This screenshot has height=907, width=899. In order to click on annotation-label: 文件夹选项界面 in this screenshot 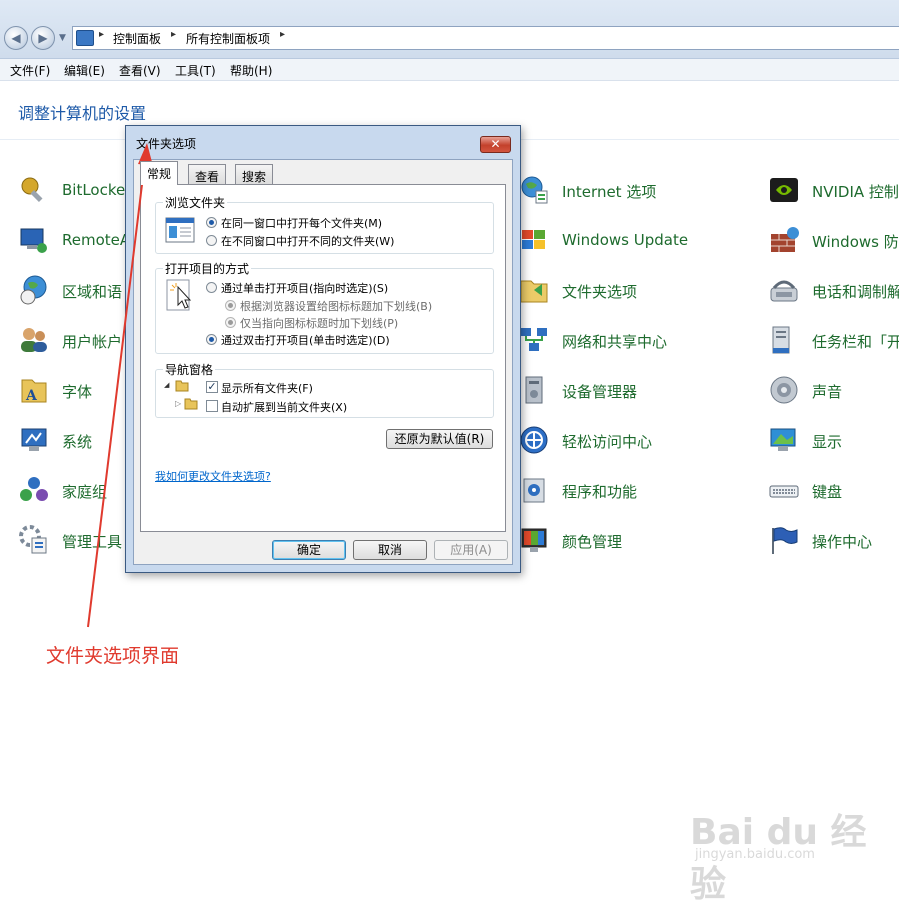, I will do `click(113, 656)`.